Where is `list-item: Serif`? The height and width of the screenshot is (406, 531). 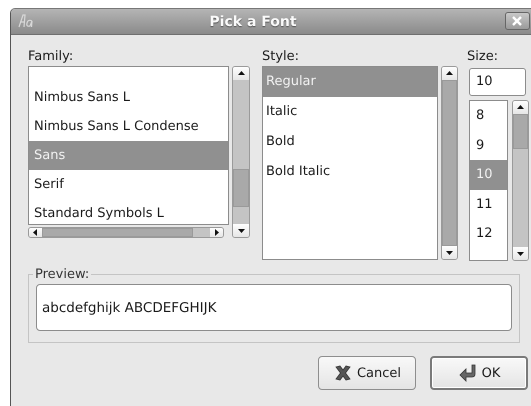 list-item: Serif is located at coordinates (128, 184).